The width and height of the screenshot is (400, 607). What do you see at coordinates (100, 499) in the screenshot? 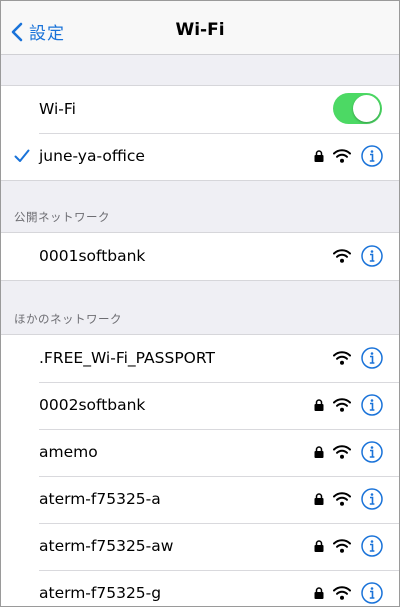
I see `network-name: aterm-f75325-a` at bounding box center [100, 499].